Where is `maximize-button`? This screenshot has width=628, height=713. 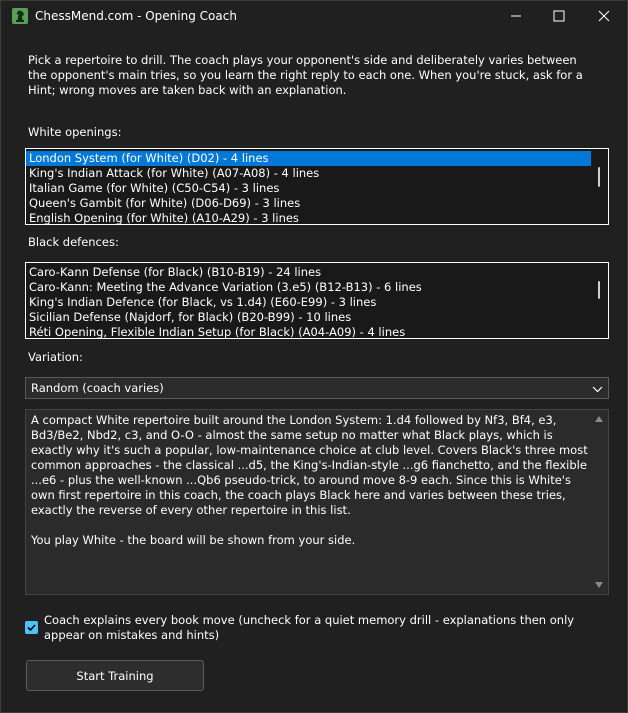 maximize-button is located at coordinates (559, 16).